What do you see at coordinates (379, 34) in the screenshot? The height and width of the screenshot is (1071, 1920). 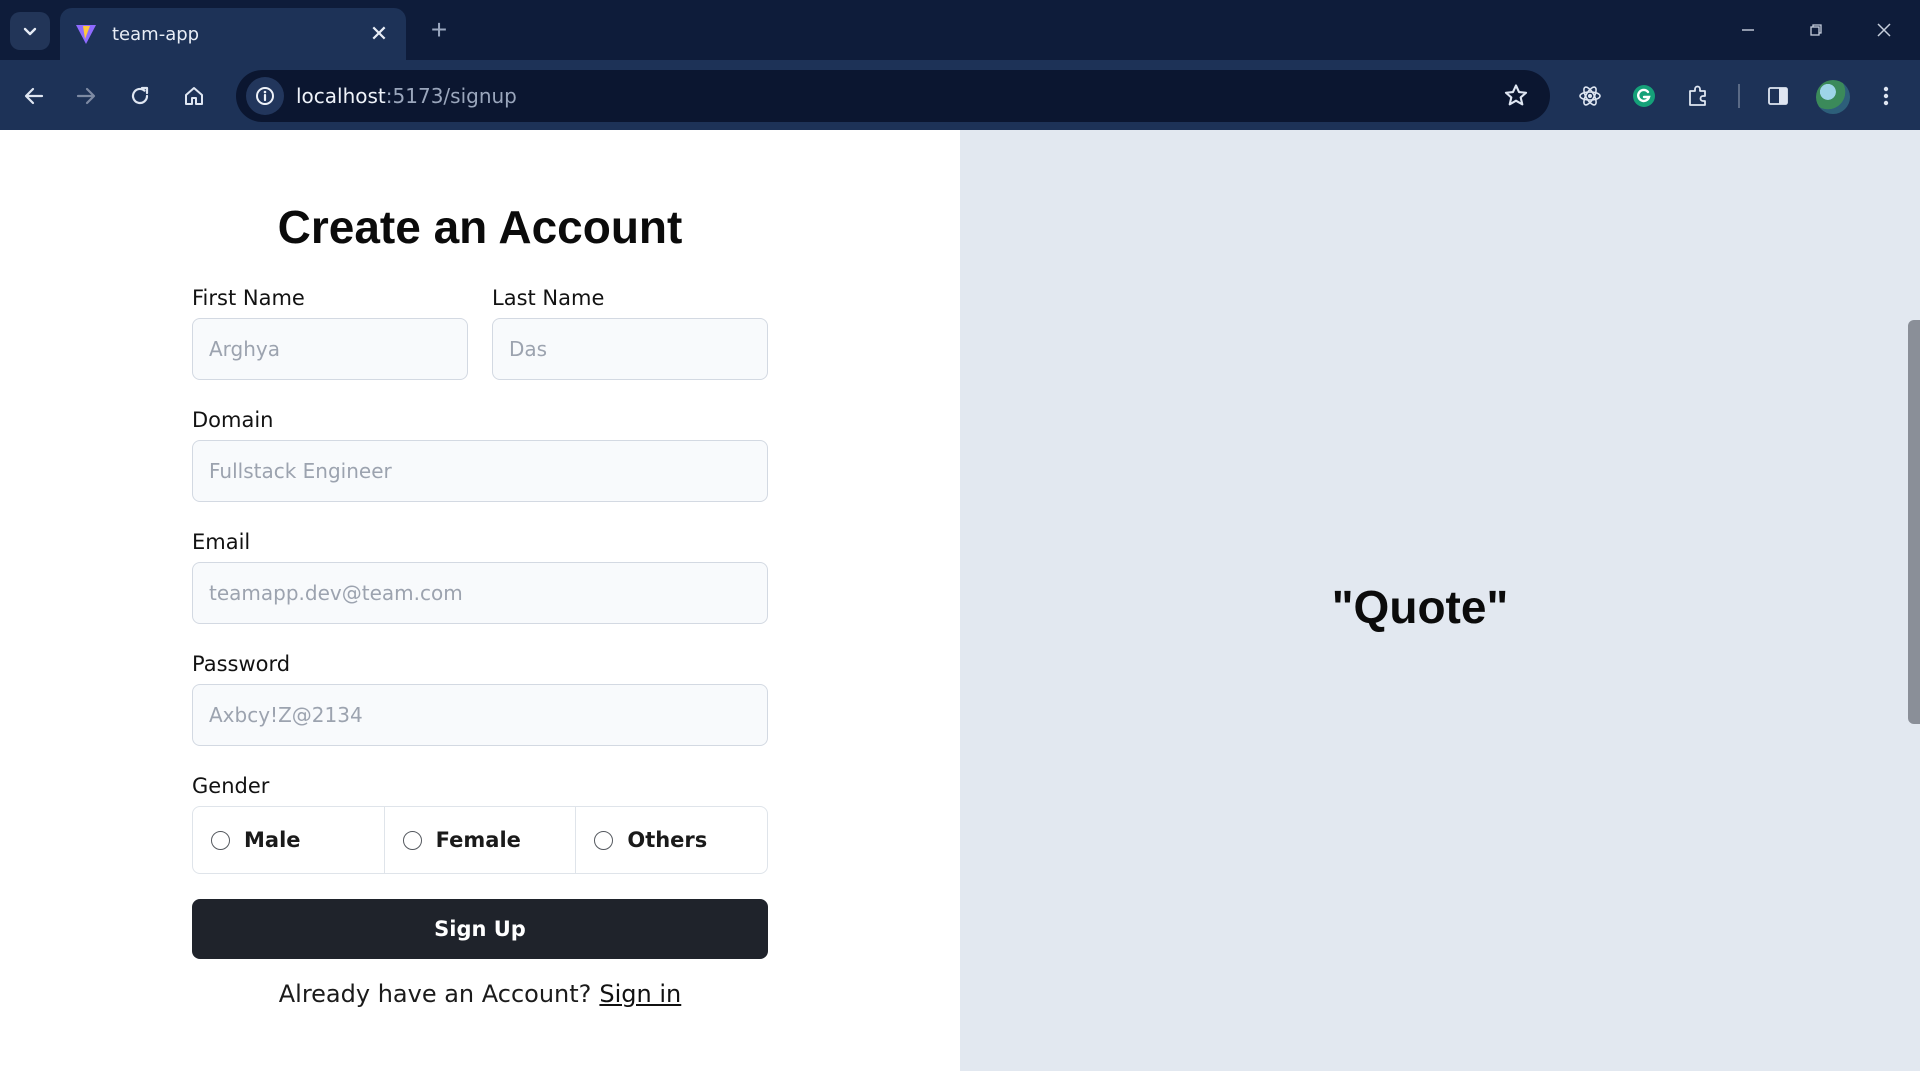 I see `tab-close-icon: ✕` at bounding box center [379, 34].